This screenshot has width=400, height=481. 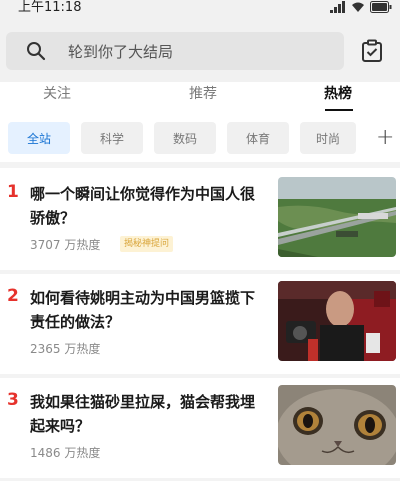 What do you see at coordinates (39, 138) in the screenshot?
I see `chip-all: 全站` at bounding box center [39, 138].